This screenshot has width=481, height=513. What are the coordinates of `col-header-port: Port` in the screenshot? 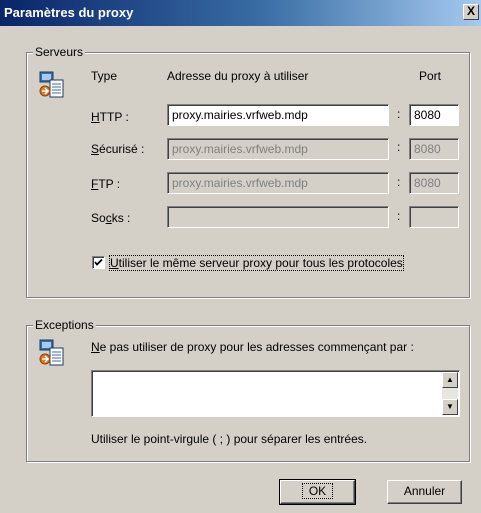 It's located at (430, 76).